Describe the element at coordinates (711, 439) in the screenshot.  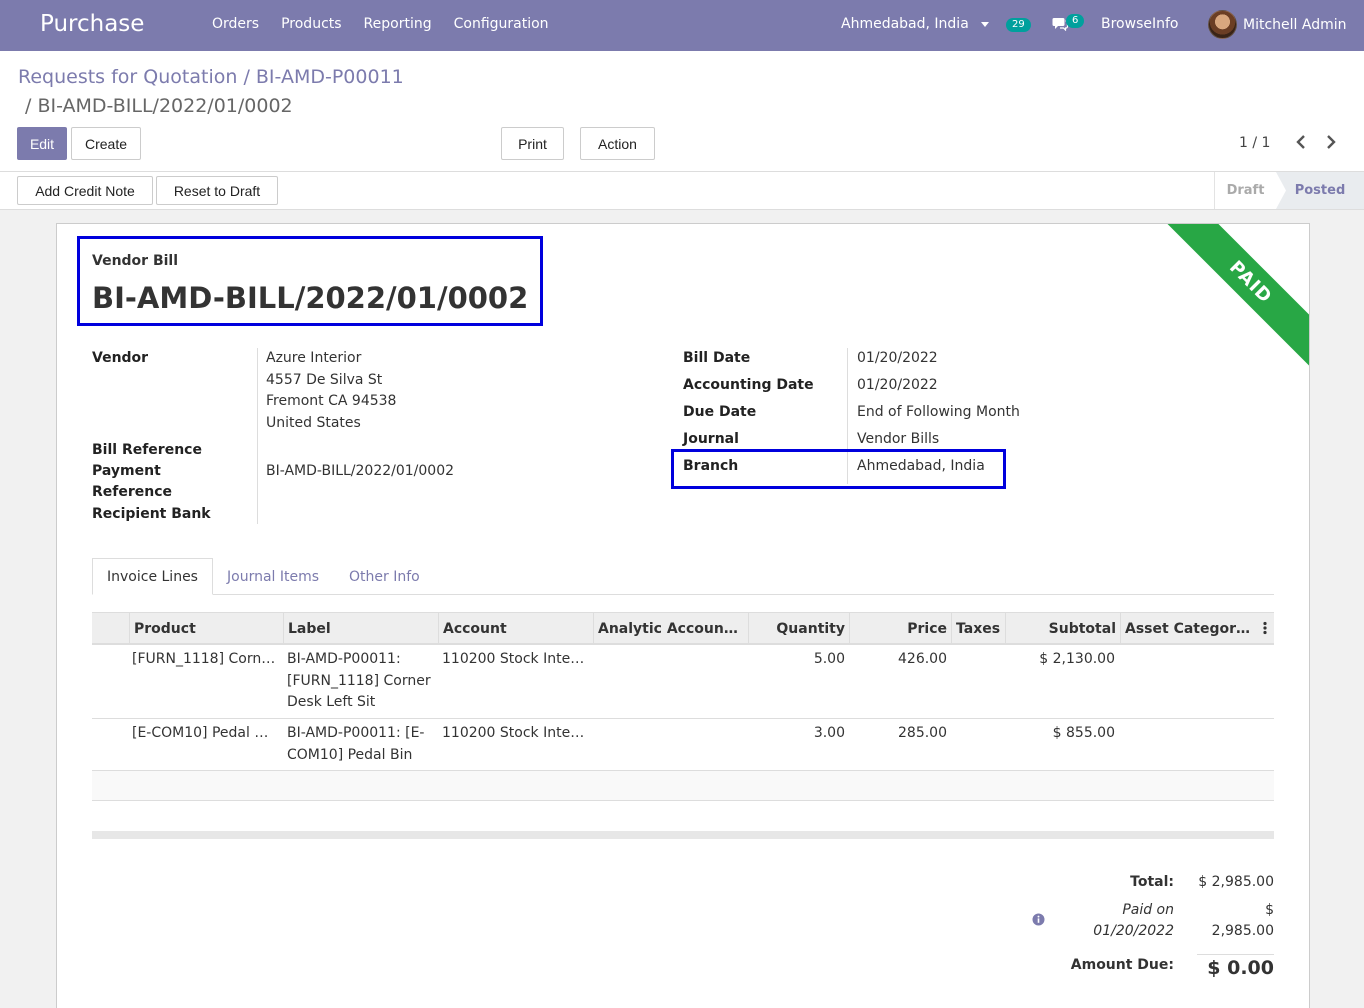
I see `journal-label: Journal` at that location.